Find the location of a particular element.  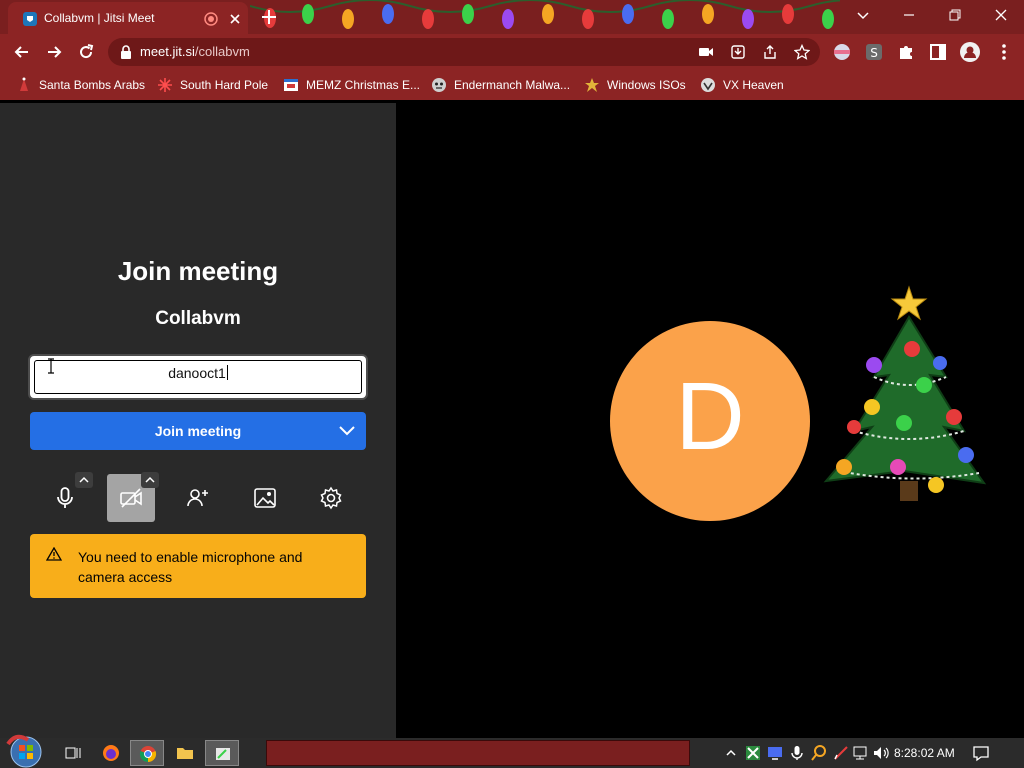

ibeam-cursor-icon is located at coordinates (51, 366).